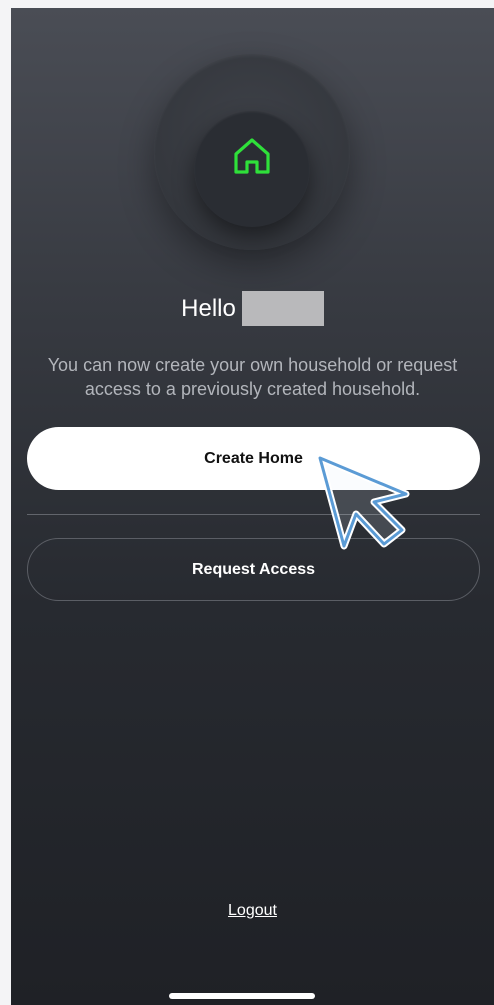  What do you see at coordinates (282, 308) in the screenshot?
I see `redacted-user-name` at bounding box center [282, 308].